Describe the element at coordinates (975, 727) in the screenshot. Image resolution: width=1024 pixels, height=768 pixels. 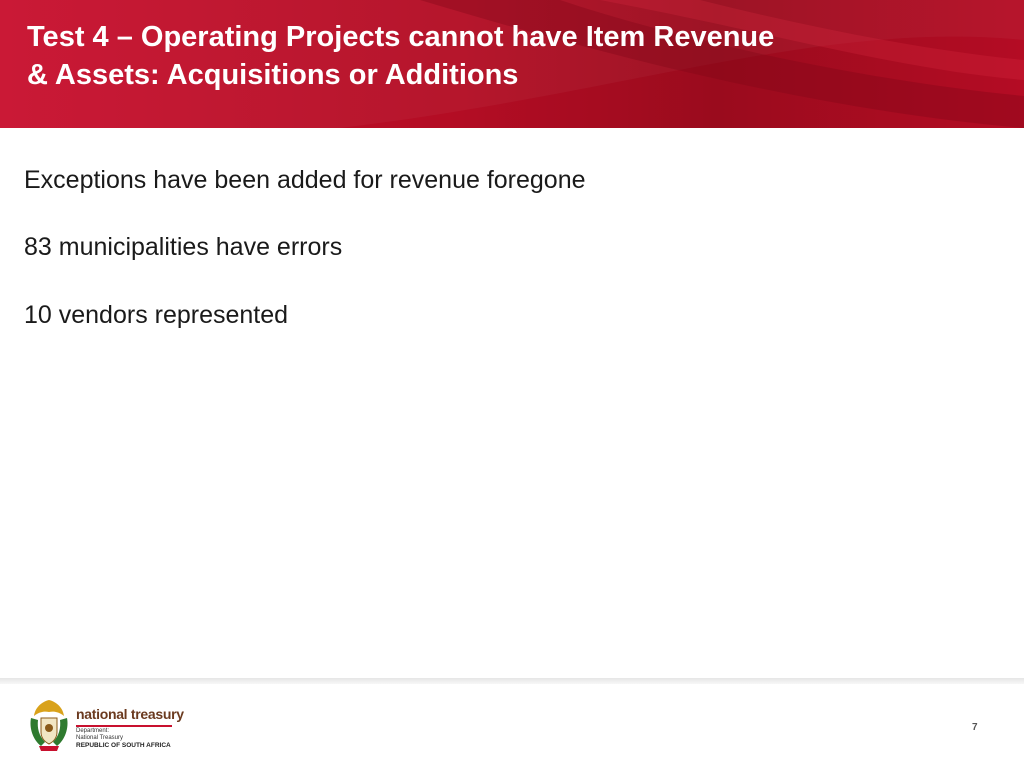
I see `page-number: 7` at that location.